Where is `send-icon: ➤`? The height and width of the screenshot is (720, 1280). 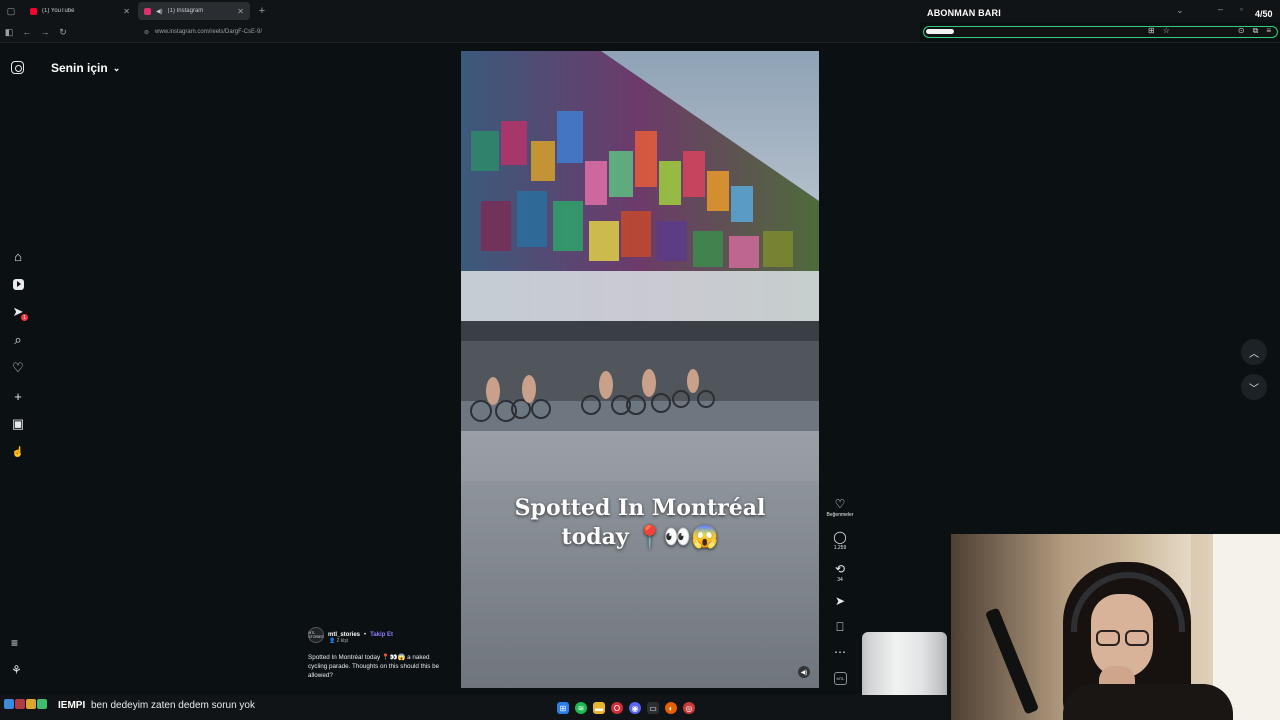 send-icon: ➤ is located at coordinates (840, 601).